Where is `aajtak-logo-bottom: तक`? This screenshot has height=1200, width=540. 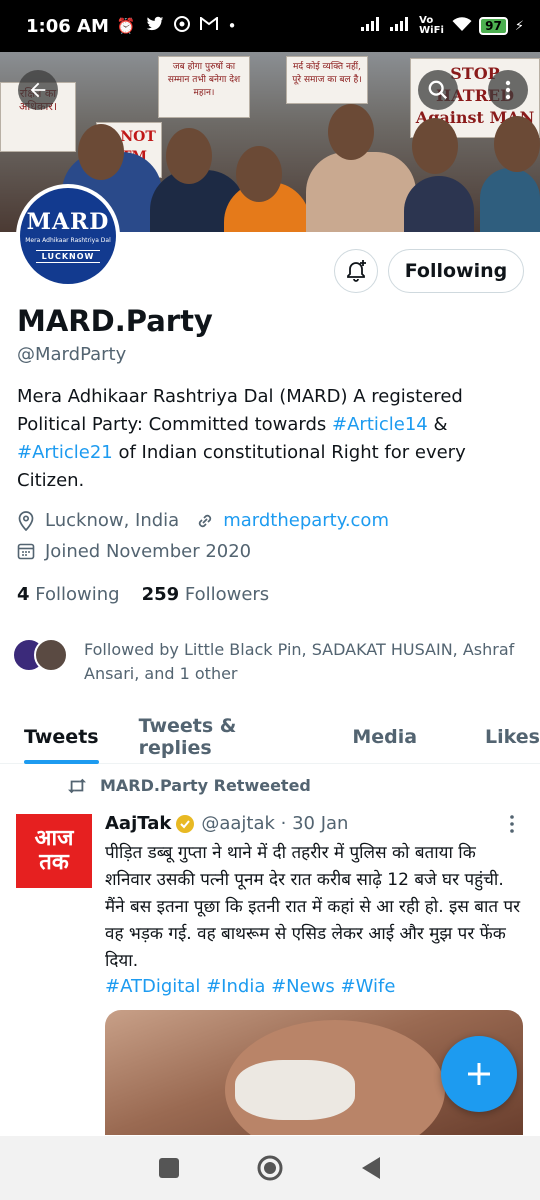
aajtak-logo-bottom: तक is located at coordinates (54, 862).